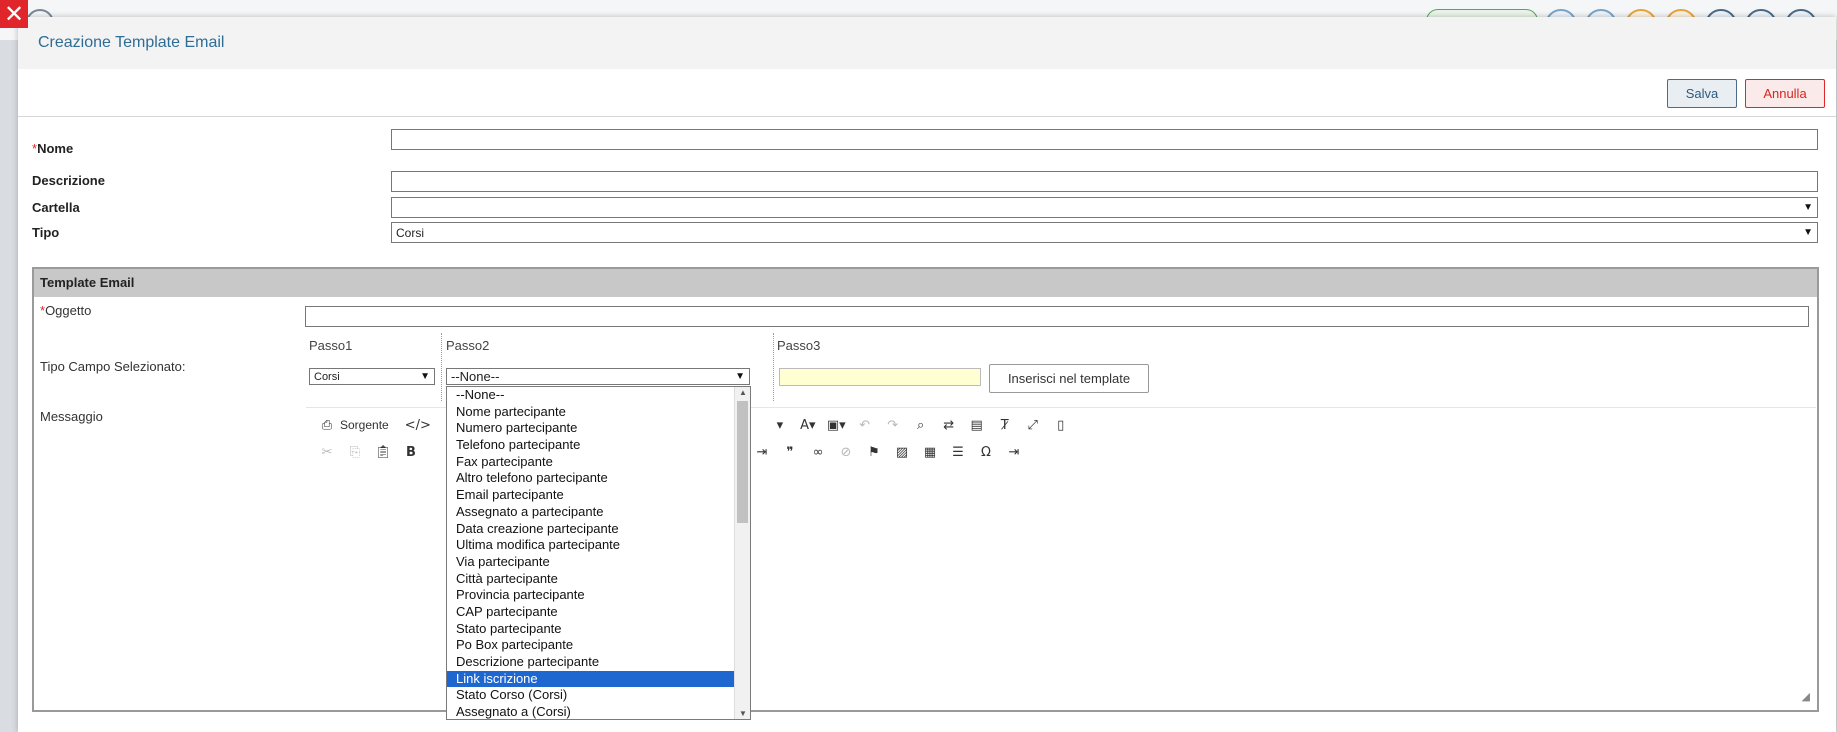  What do you see at coordinates (874, 452) in the screenshot?
I see `anchor-flag-icon: ⚑` at bounding box center [874, 452].